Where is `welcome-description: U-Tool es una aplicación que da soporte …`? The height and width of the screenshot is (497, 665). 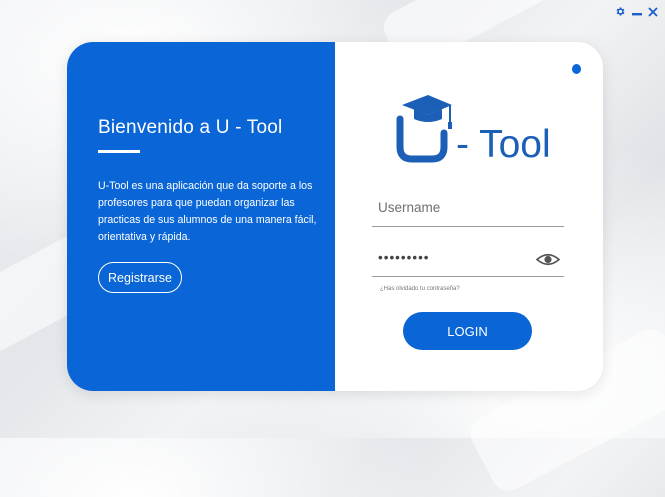
welcome-description: U-Tool es una aplicación que da soporte … is located at coordinates (207, 211).